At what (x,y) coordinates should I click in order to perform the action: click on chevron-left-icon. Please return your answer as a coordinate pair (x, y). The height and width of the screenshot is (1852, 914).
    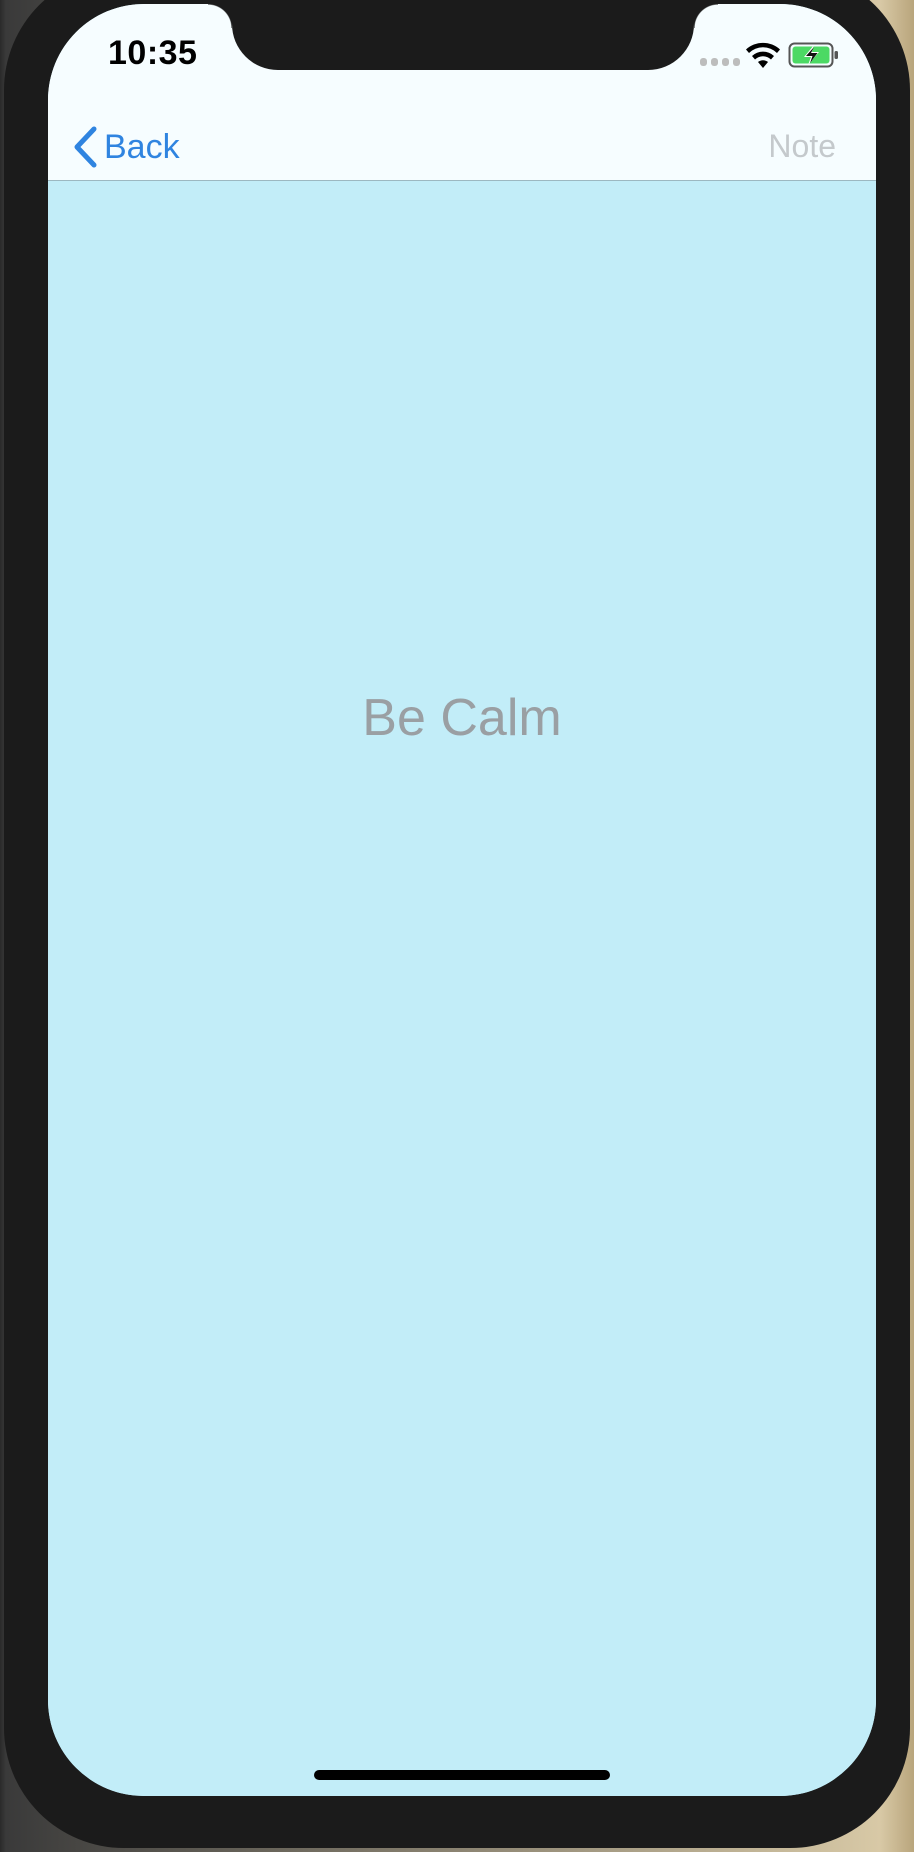
    Looking at the image, I should click on (85, 147).